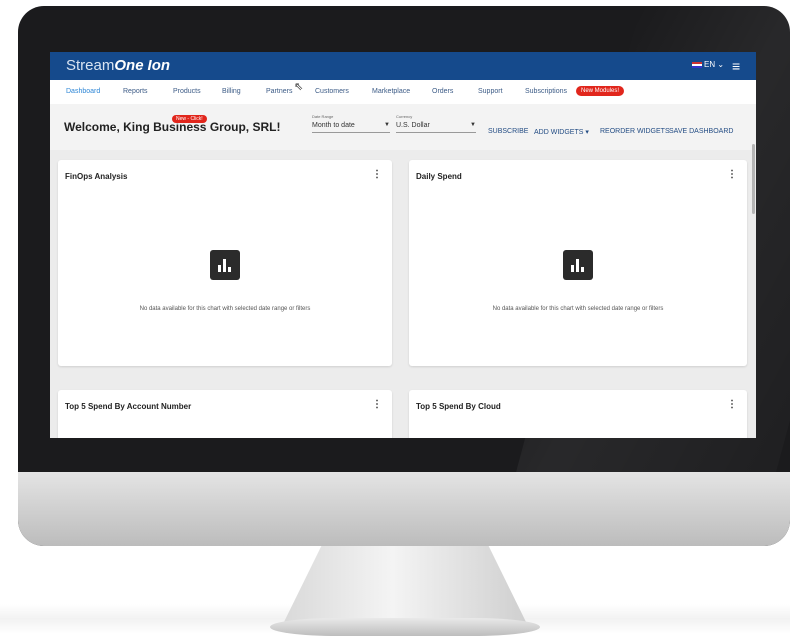  Describe the element at coordinates (559, 132) in the screenshot. I see `add-widgets-label: ADD WIDGETS` at that location.